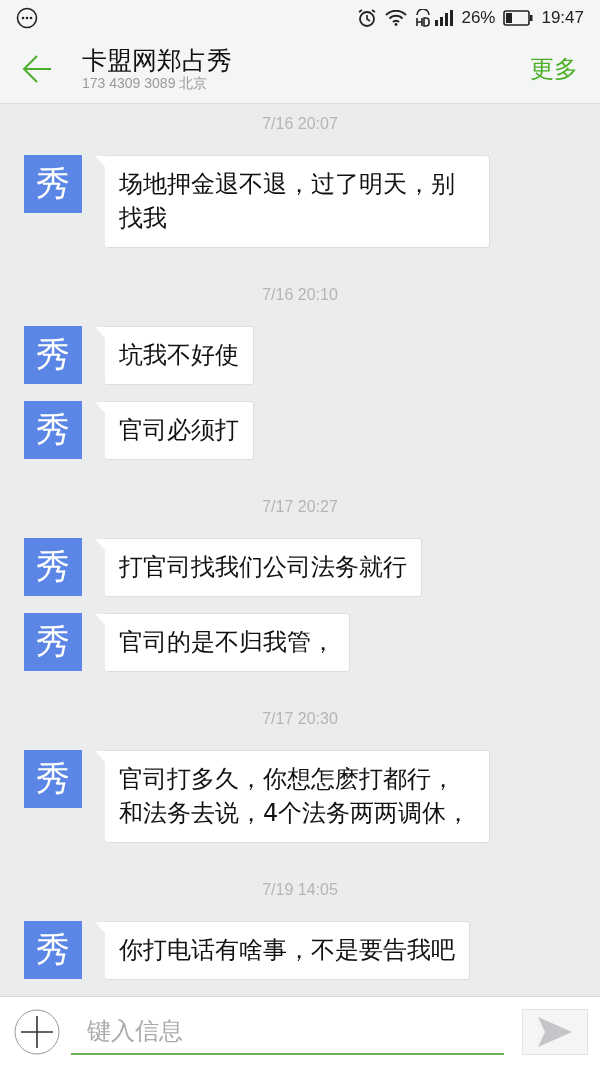  I want to click on message-bubble: 官司必须打, so click(179, 430).